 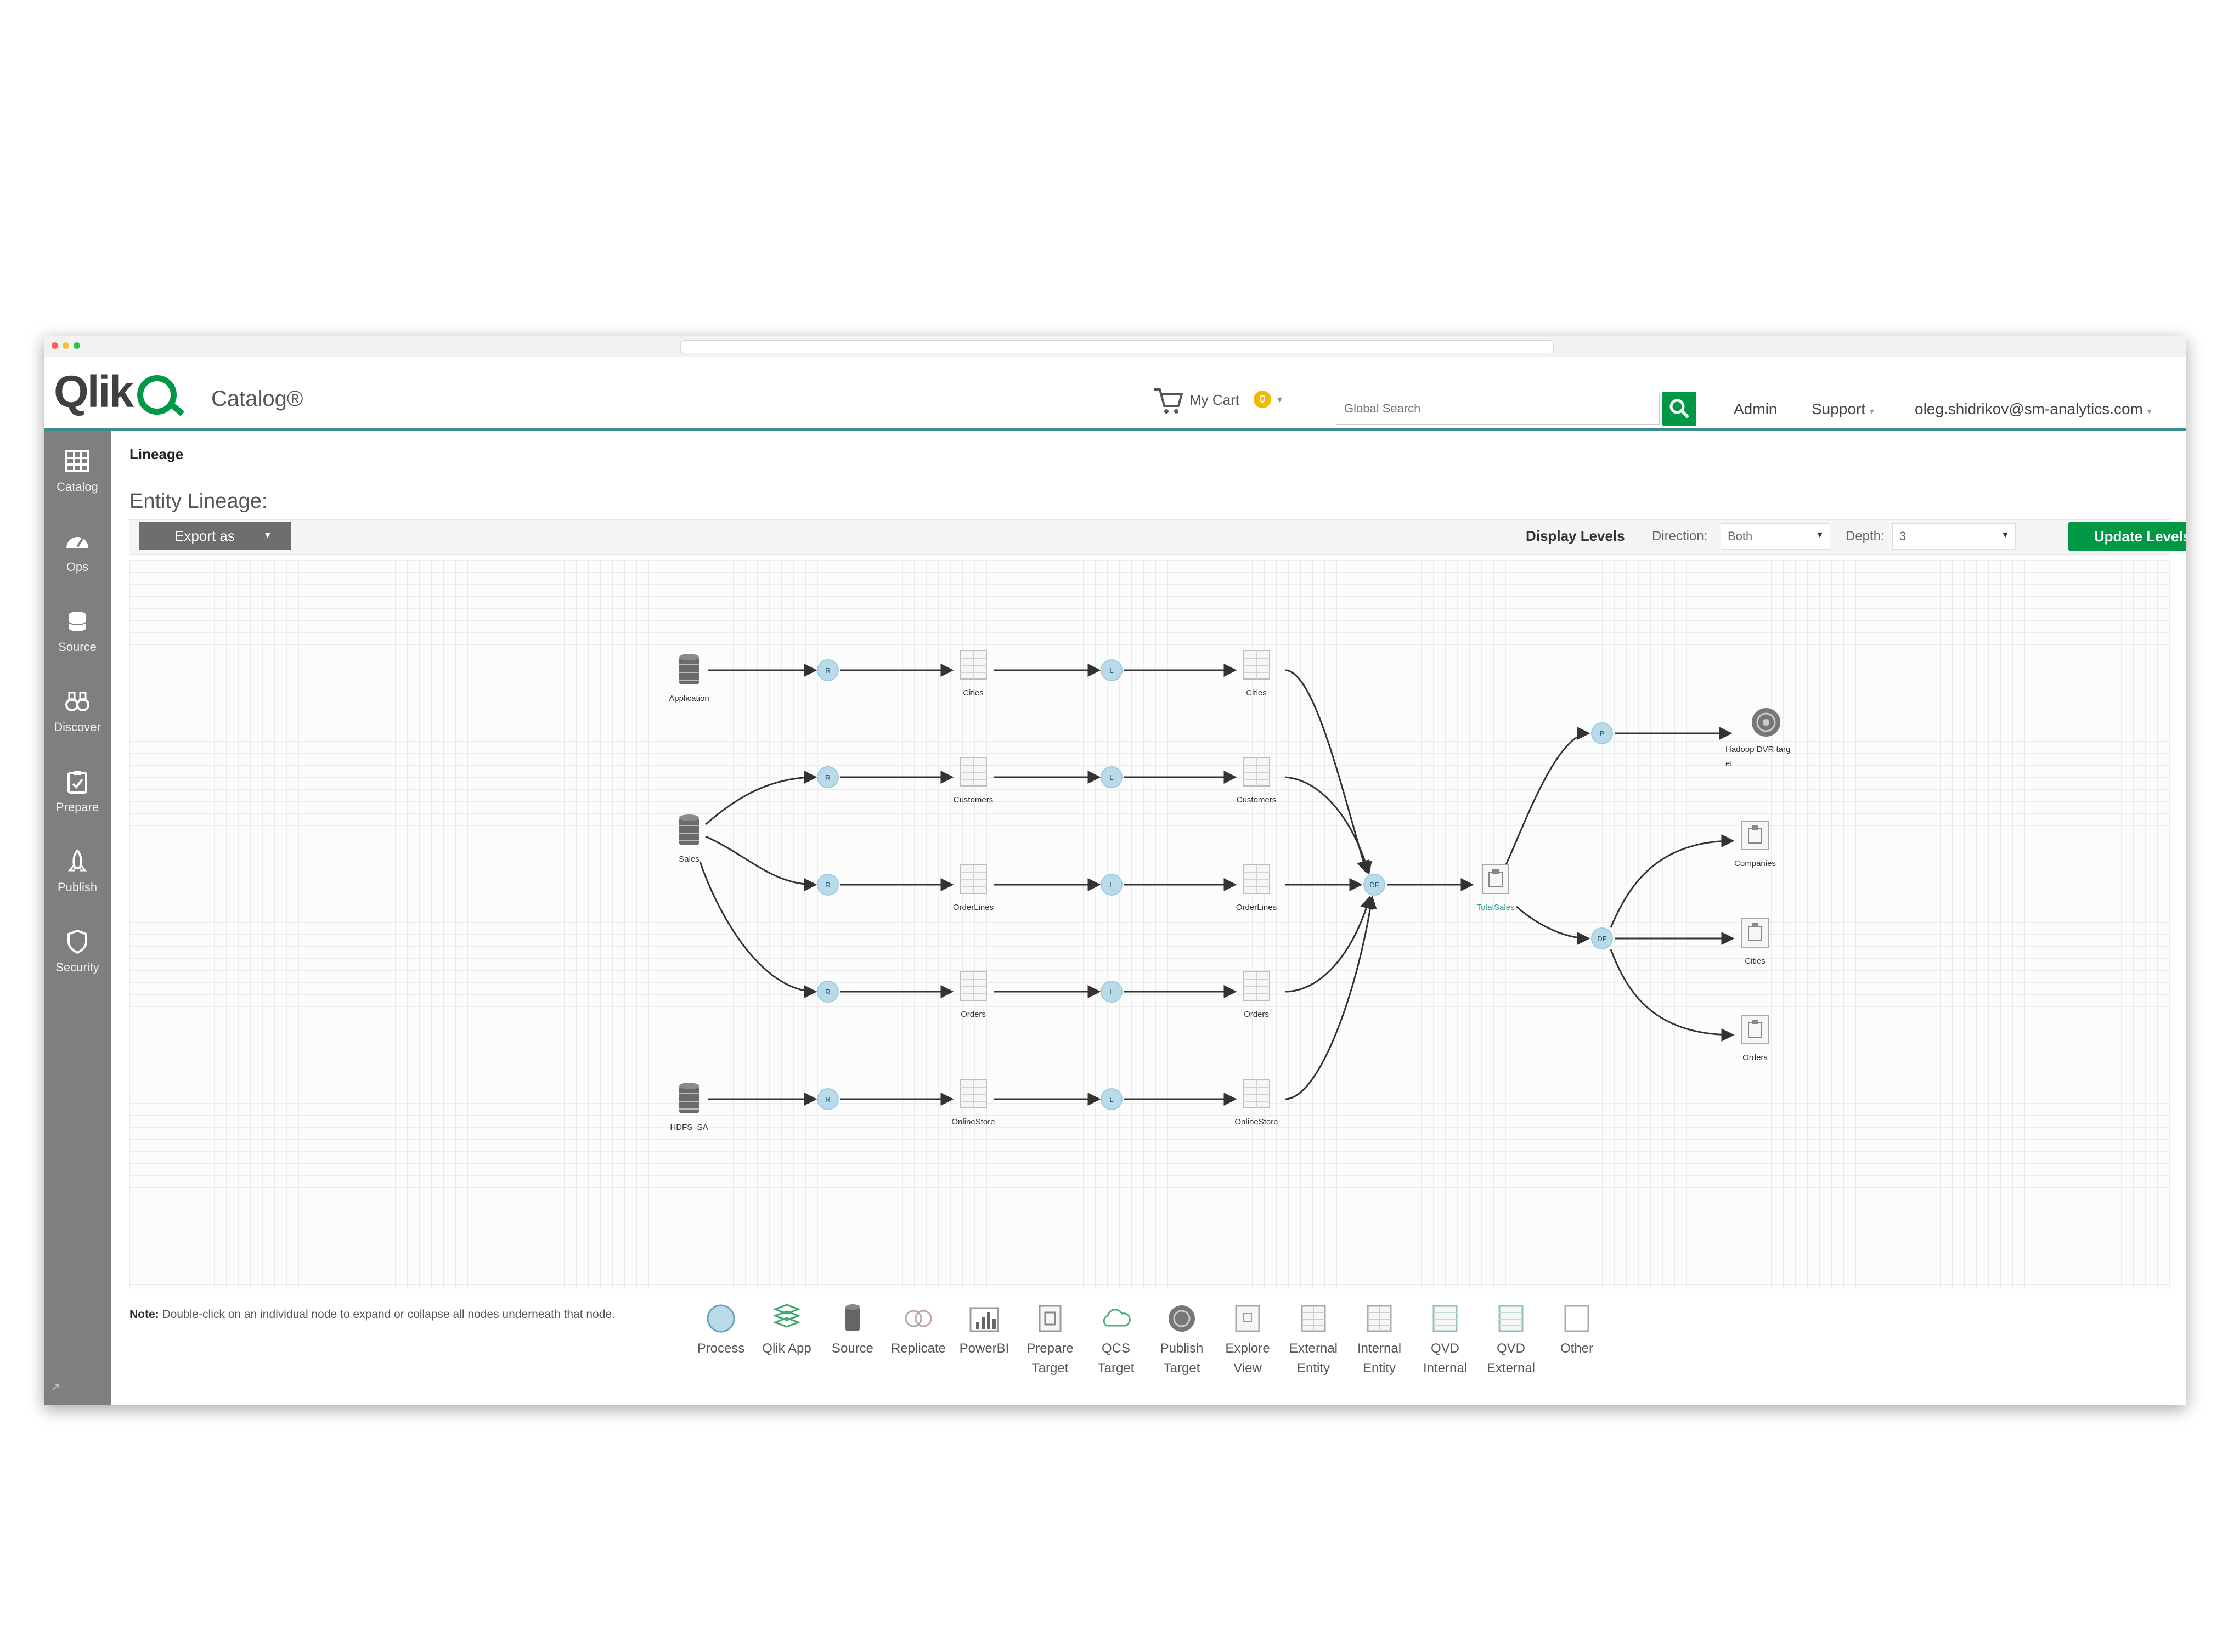 What do you see at coordinates (77, 701) in the screenshot?
I see `binoculars-icon` at bounding box center [77, 701].